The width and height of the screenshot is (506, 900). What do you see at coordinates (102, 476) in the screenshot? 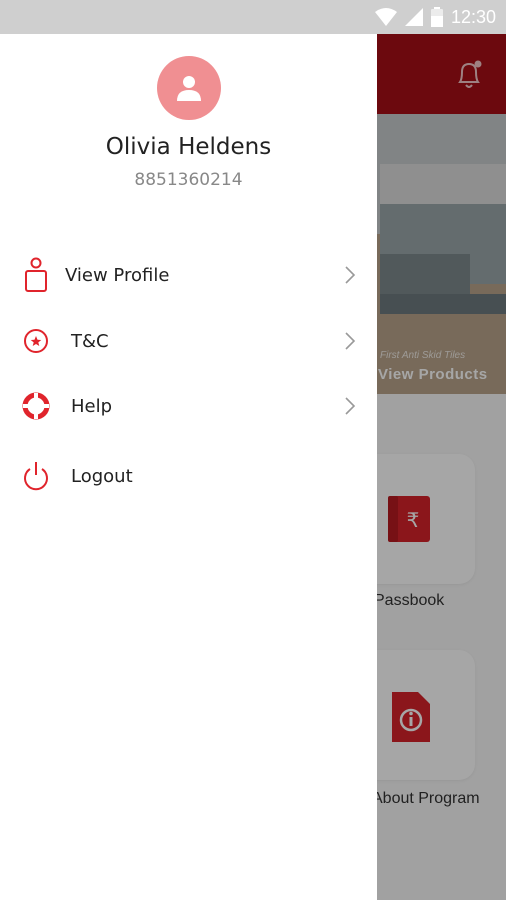
I see `menu-label-logout: Logout` at bounding box center [102, 476].